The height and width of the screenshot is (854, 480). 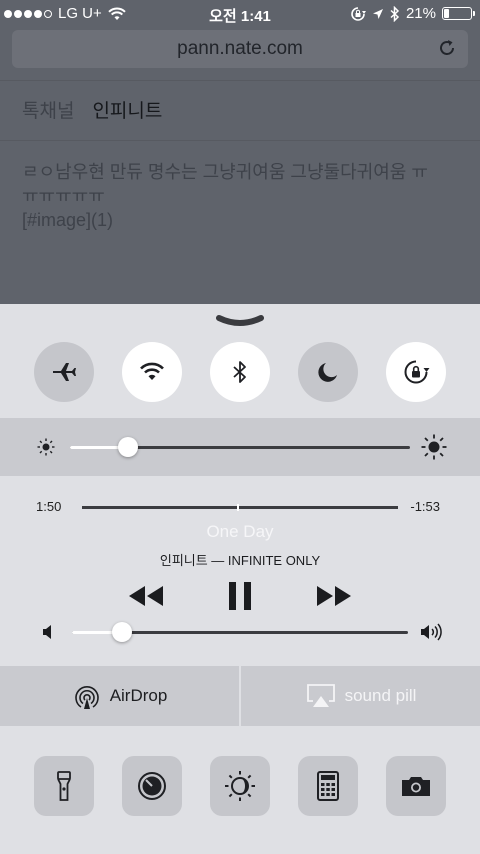 I want to click on rewind-icon, so click(x=146, y=596).